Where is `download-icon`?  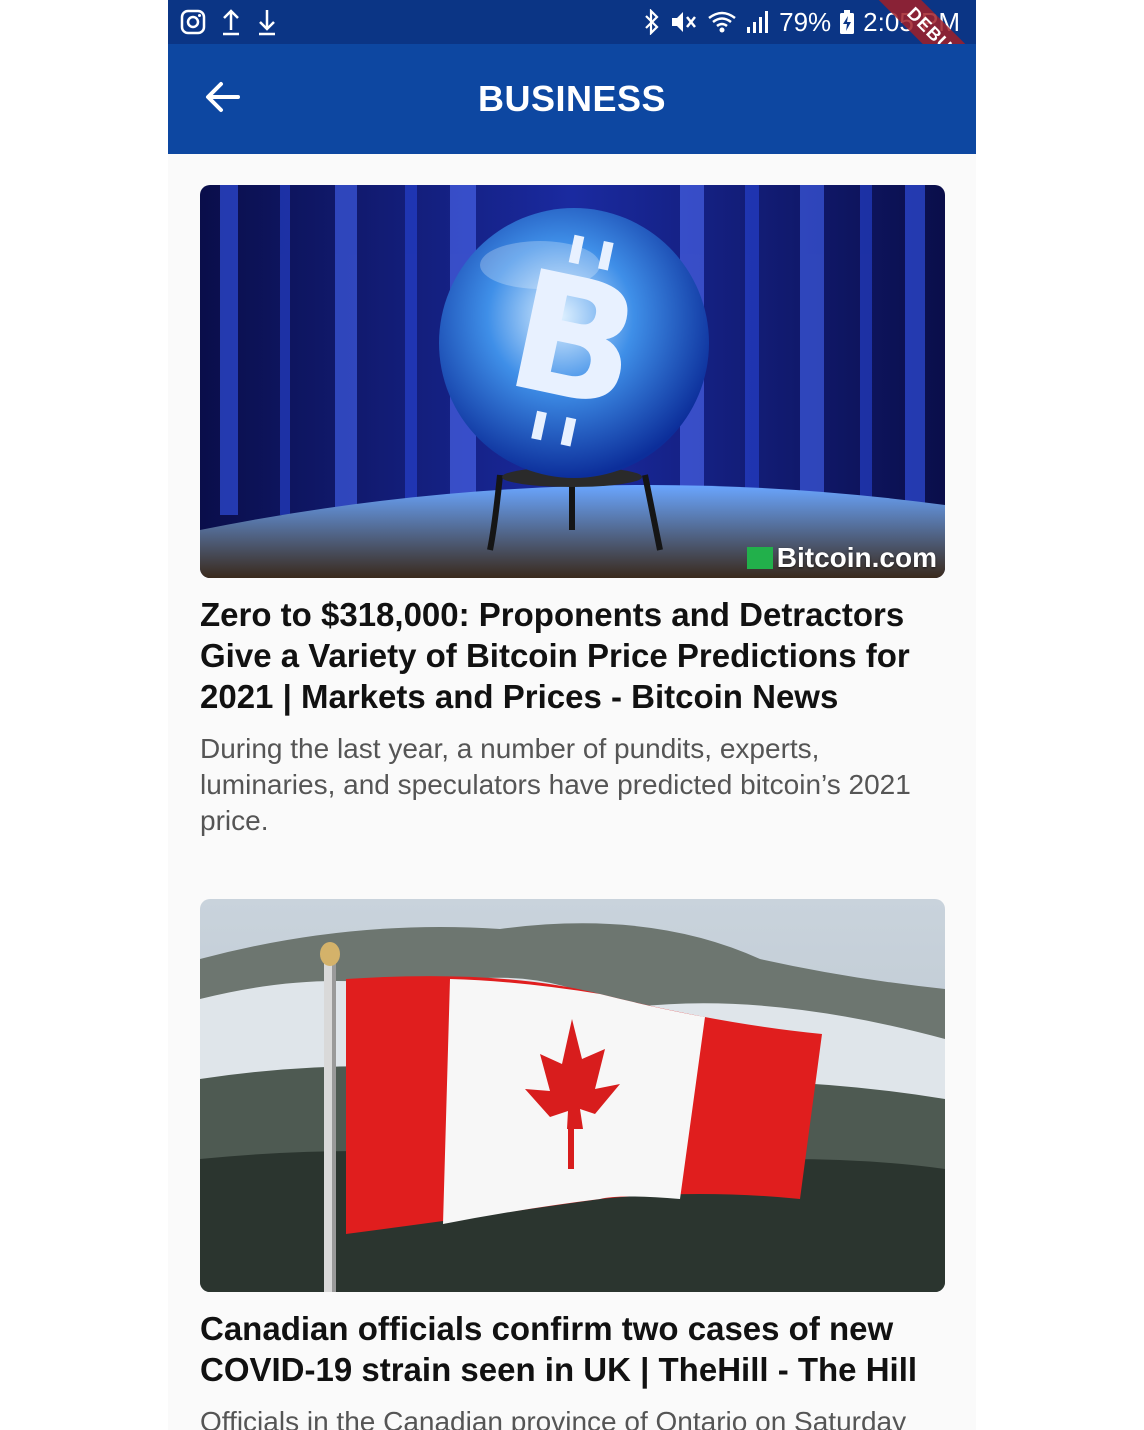 download-icon is located at coordinates (267, 22).